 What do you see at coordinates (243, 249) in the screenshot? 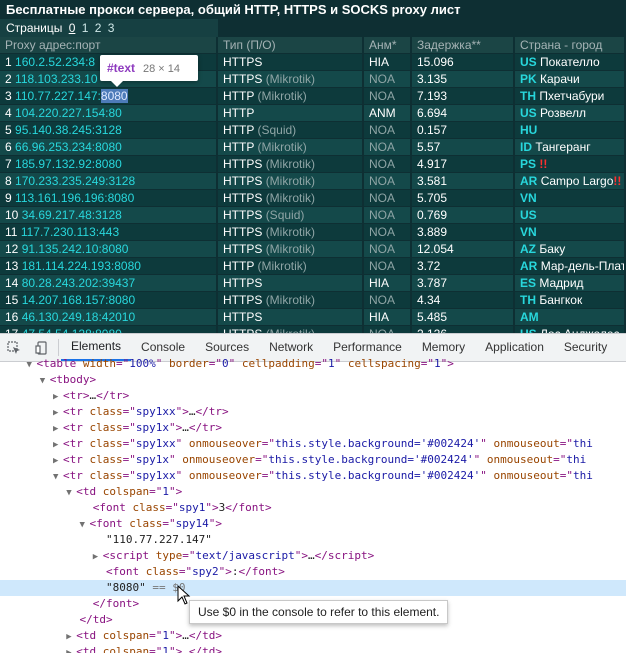
I see `proxy-type: HTTPS` at bounding box center [243, 249].